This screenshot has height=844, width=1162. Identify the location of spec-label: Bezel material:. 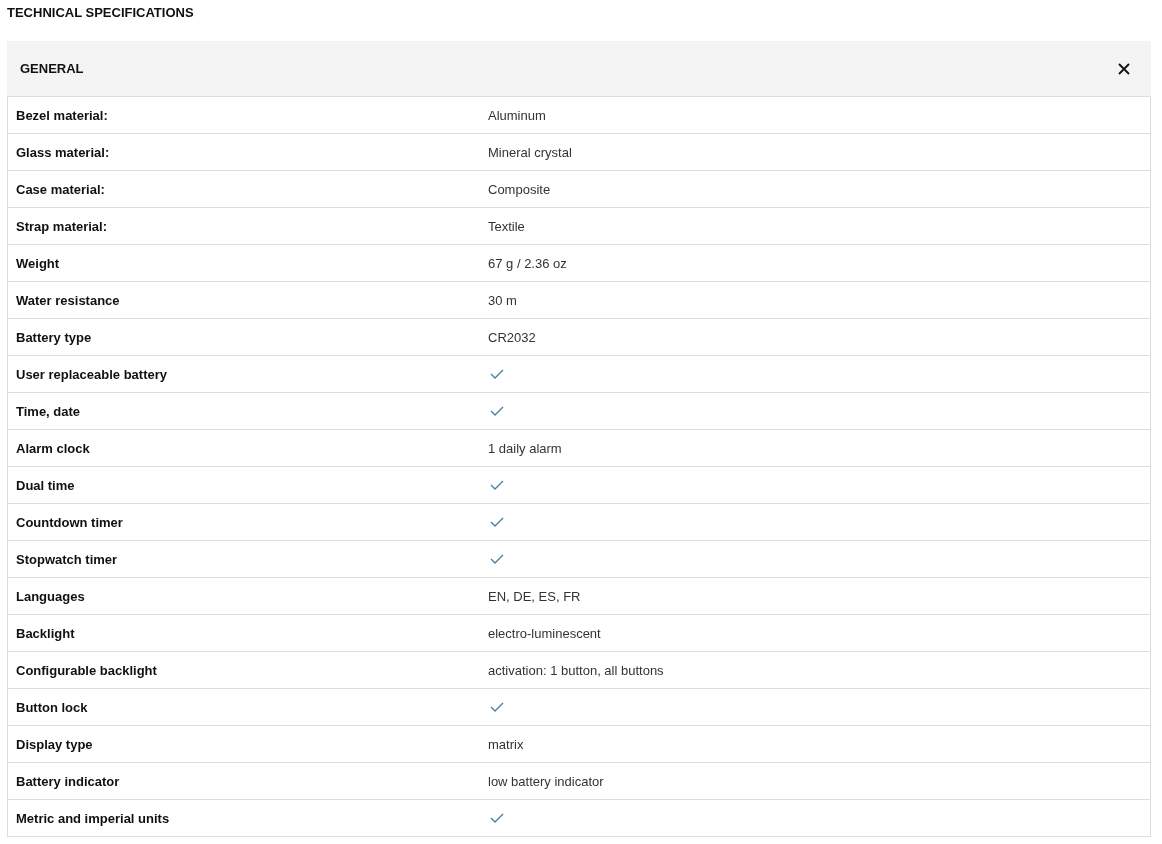
(61, 115).